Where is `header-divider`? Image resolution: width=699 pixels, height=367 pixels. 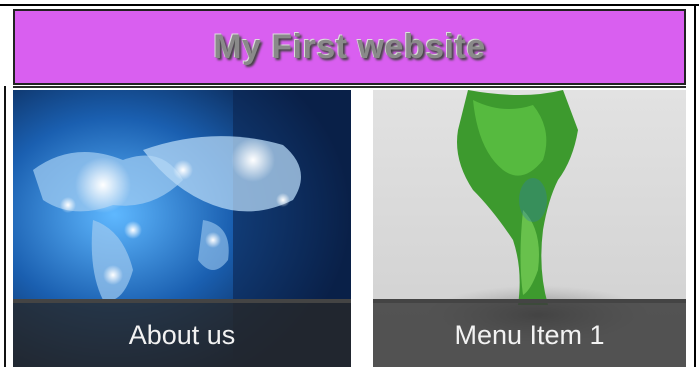
header-divider is located at coordinates (349, 87).